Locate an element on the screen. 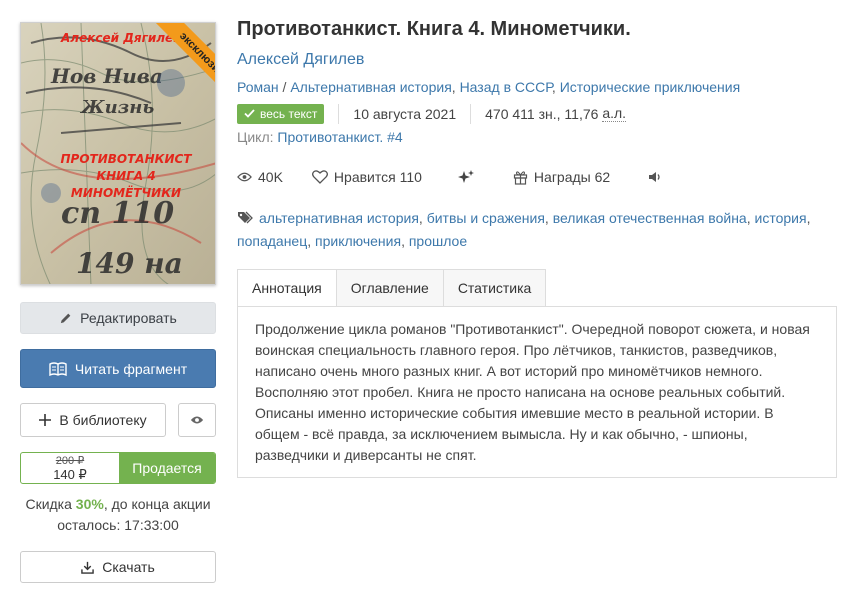  read-fragment-button: Читать фрагмент is located at coordinates (118, 368).